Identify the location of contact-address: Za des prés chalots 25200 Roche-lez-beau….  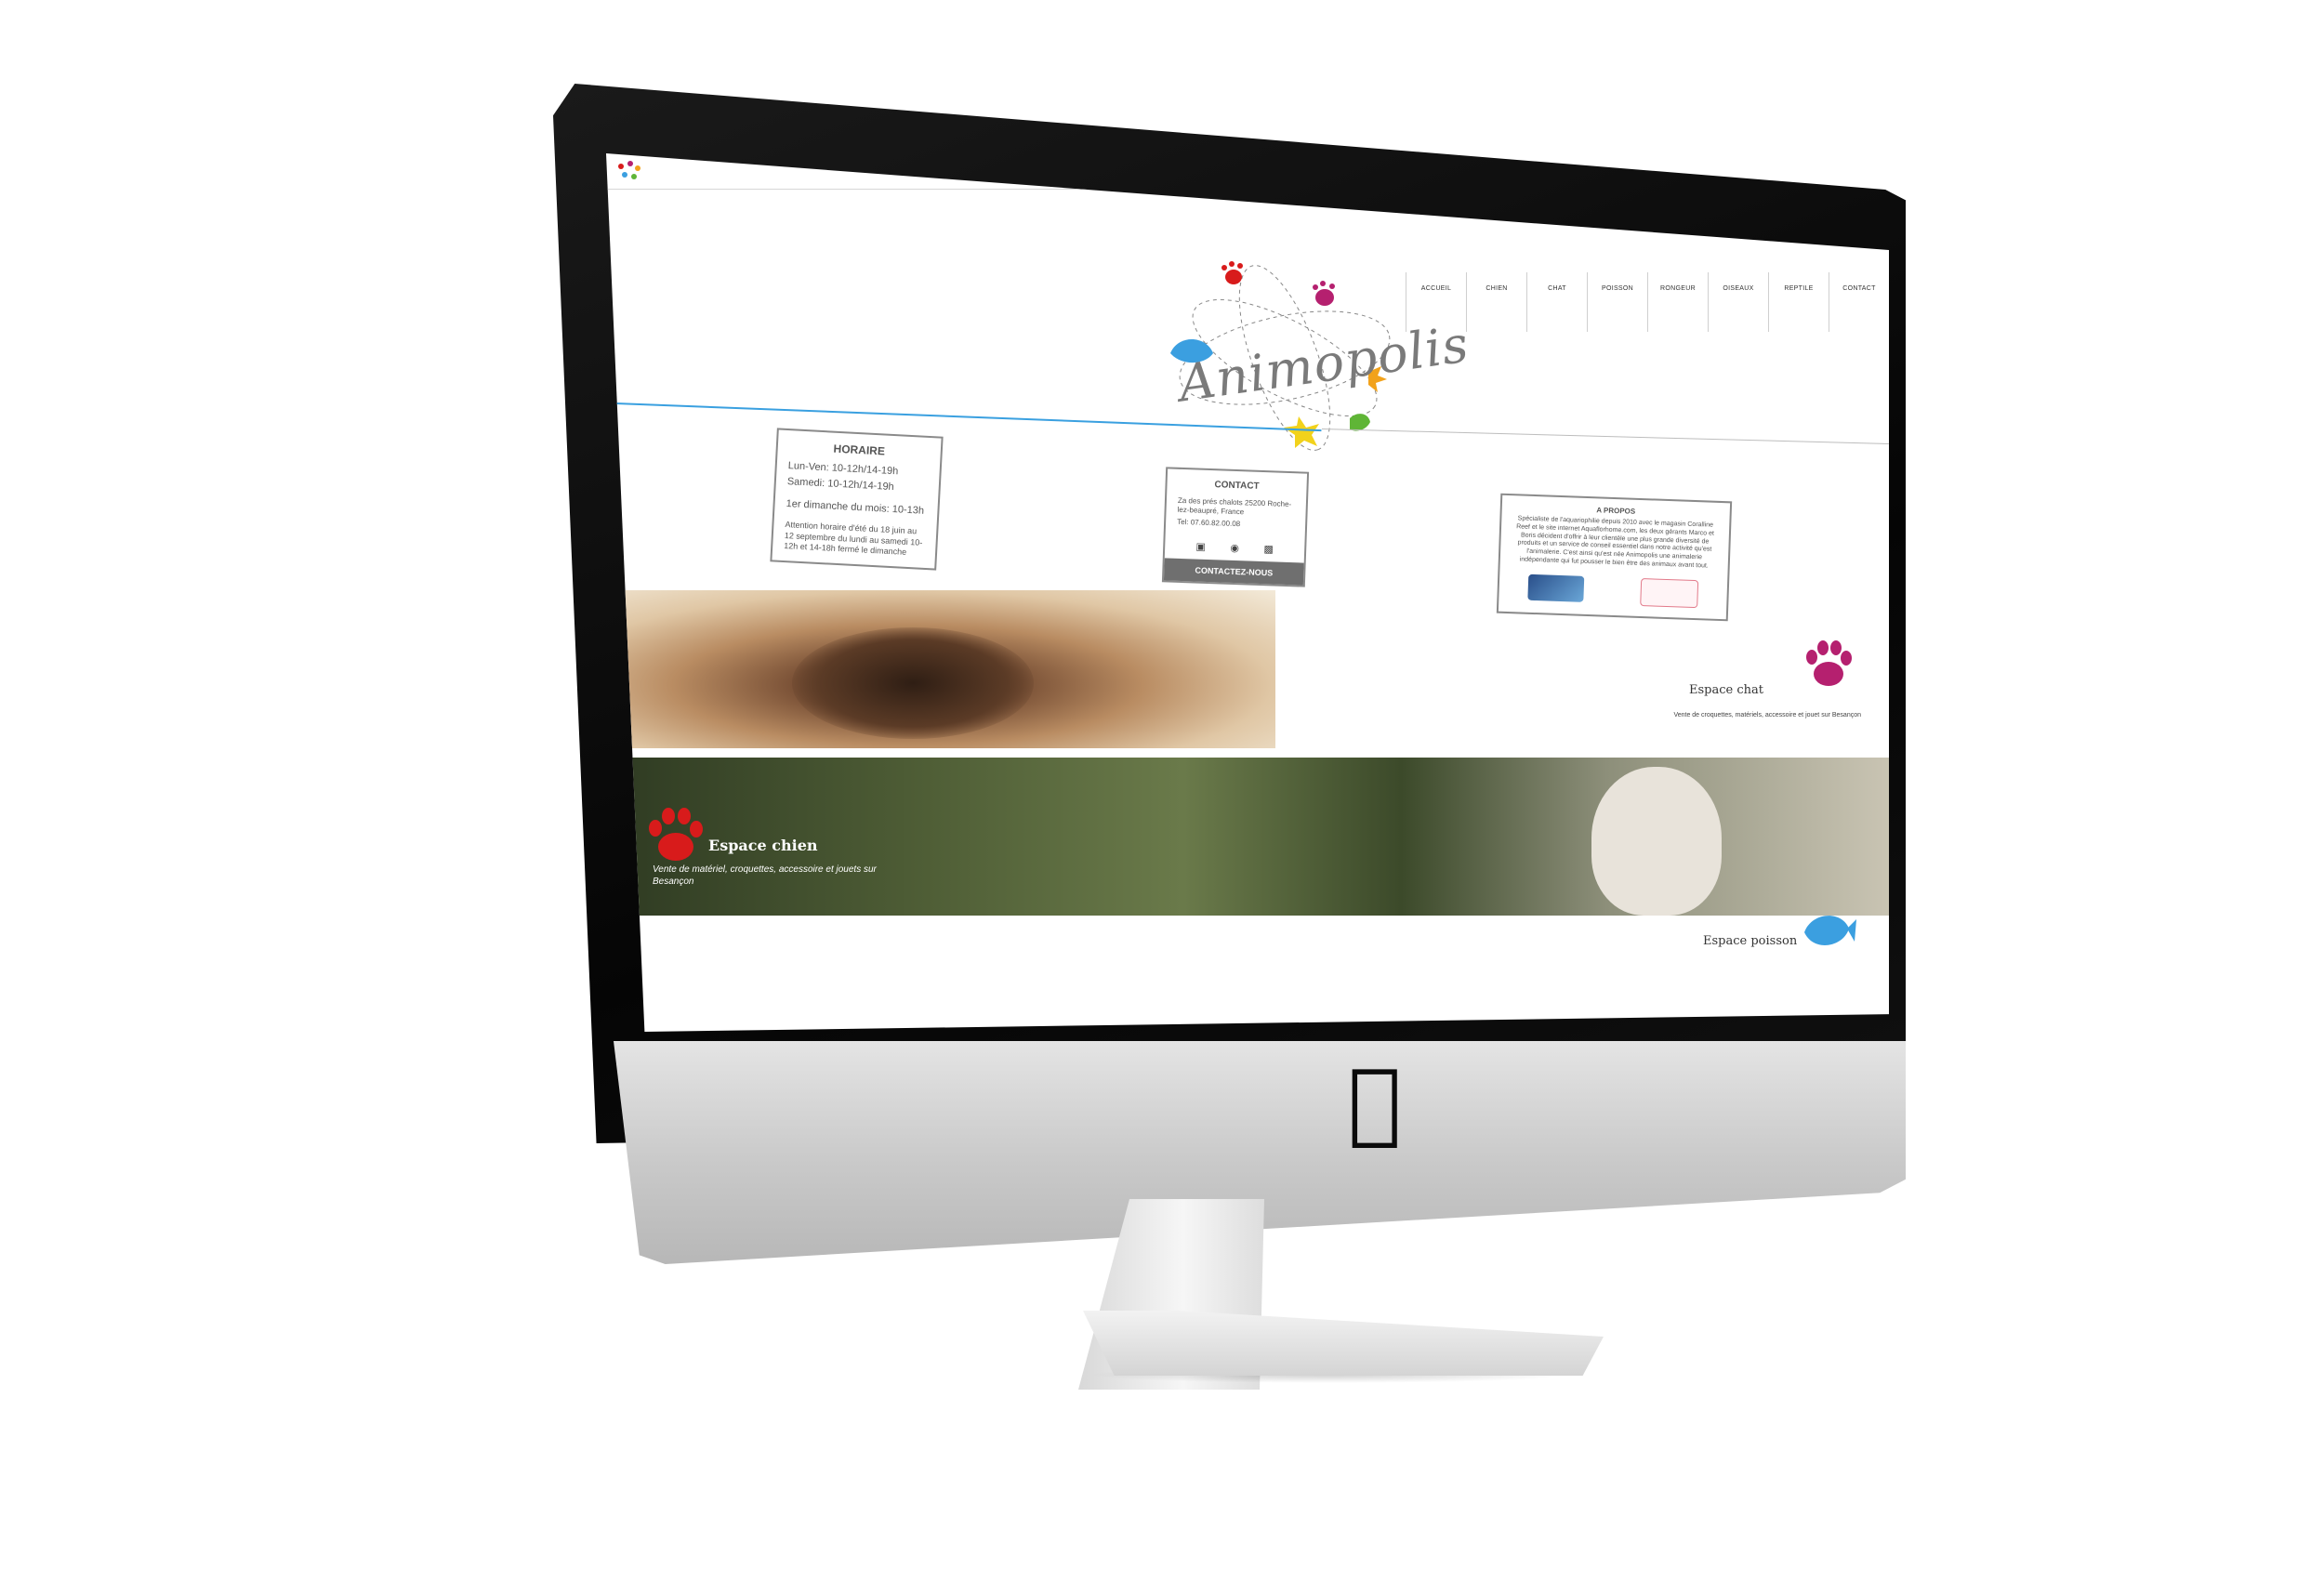
(1234, 506).